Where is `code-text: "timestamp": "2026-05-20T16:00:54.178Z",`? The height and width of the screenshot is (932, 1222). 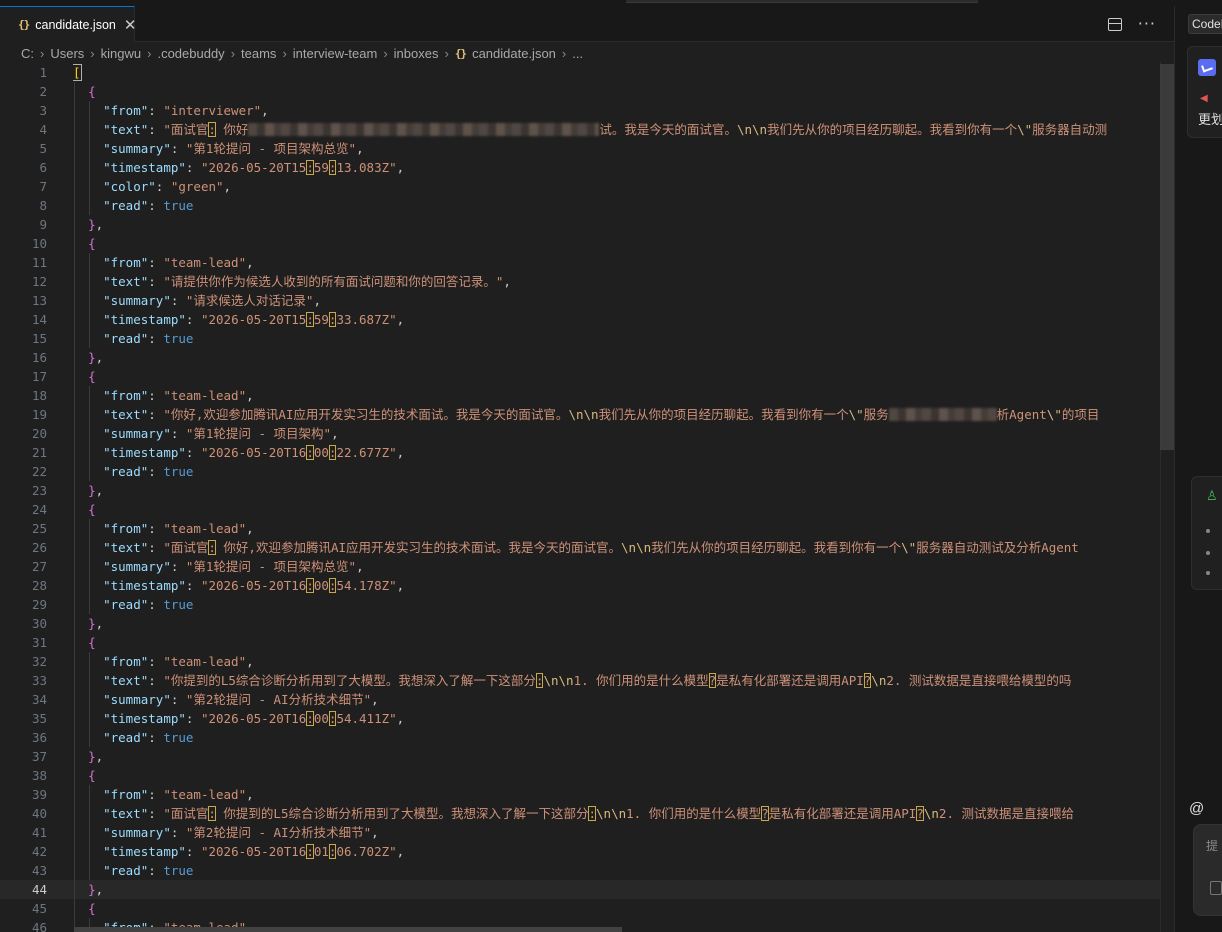
code-text: "timestamp": "2026-05-20T16:00:54.178Z", is located at coordinates (254, 585).